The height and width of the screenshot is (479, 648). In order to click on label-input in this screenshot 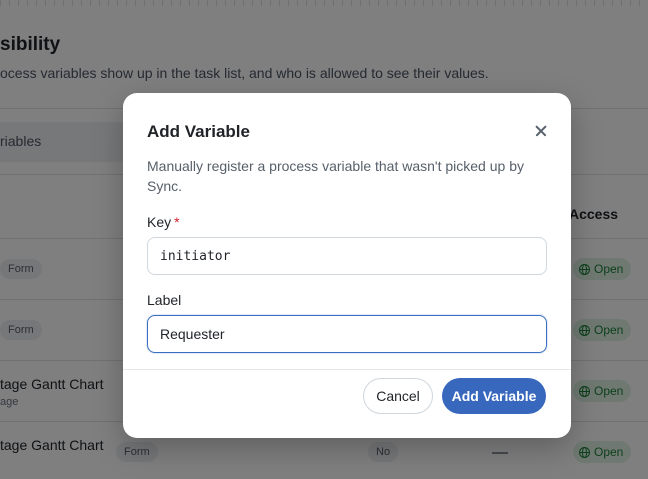, I will do `click(347, 334)`.